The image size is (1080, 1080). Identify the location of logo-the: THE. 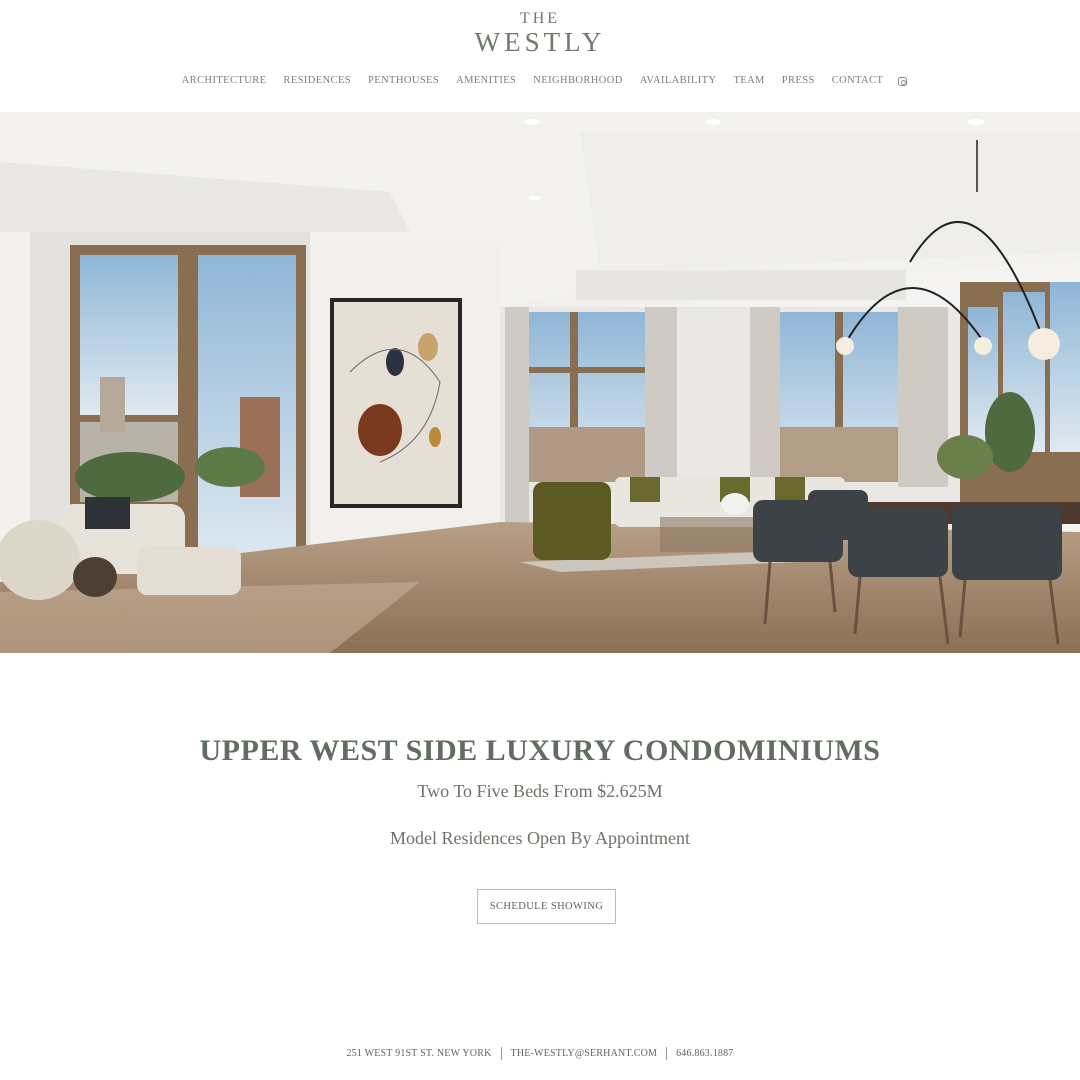
(540, 18).